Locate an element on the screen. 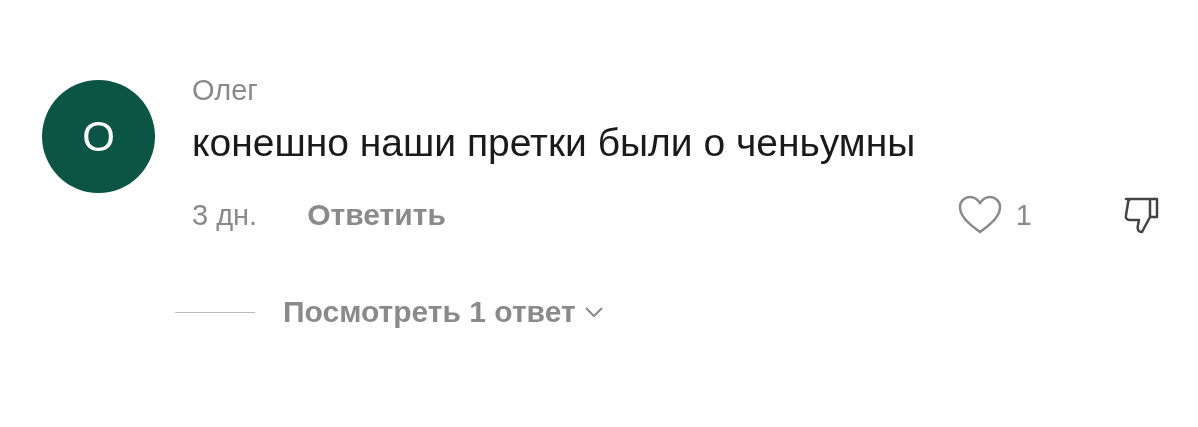 The width and height of the screenshot is (1198, 427). comment-time: 3 дн. is located at coordinates (225, 215).